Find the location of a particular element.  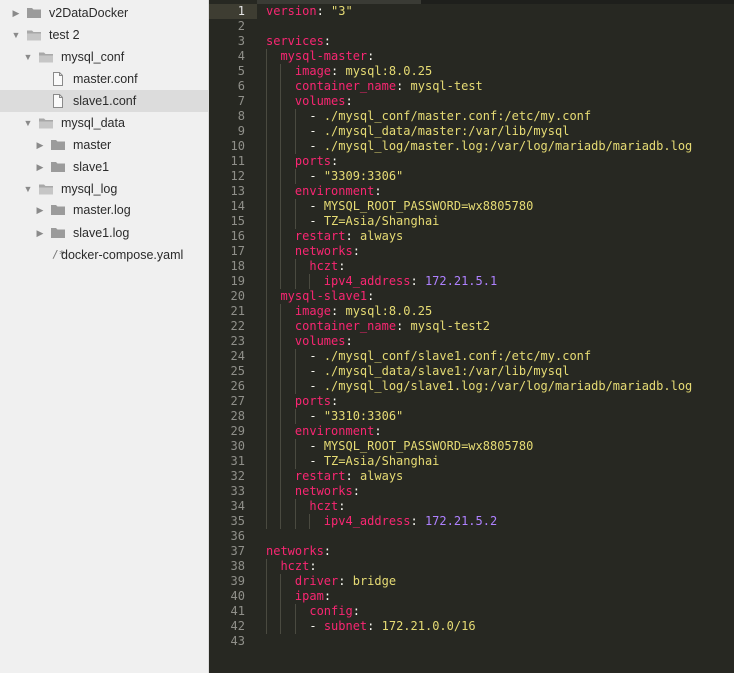

code-line: container_name: mysql-test is located at coordinates (500, 86).